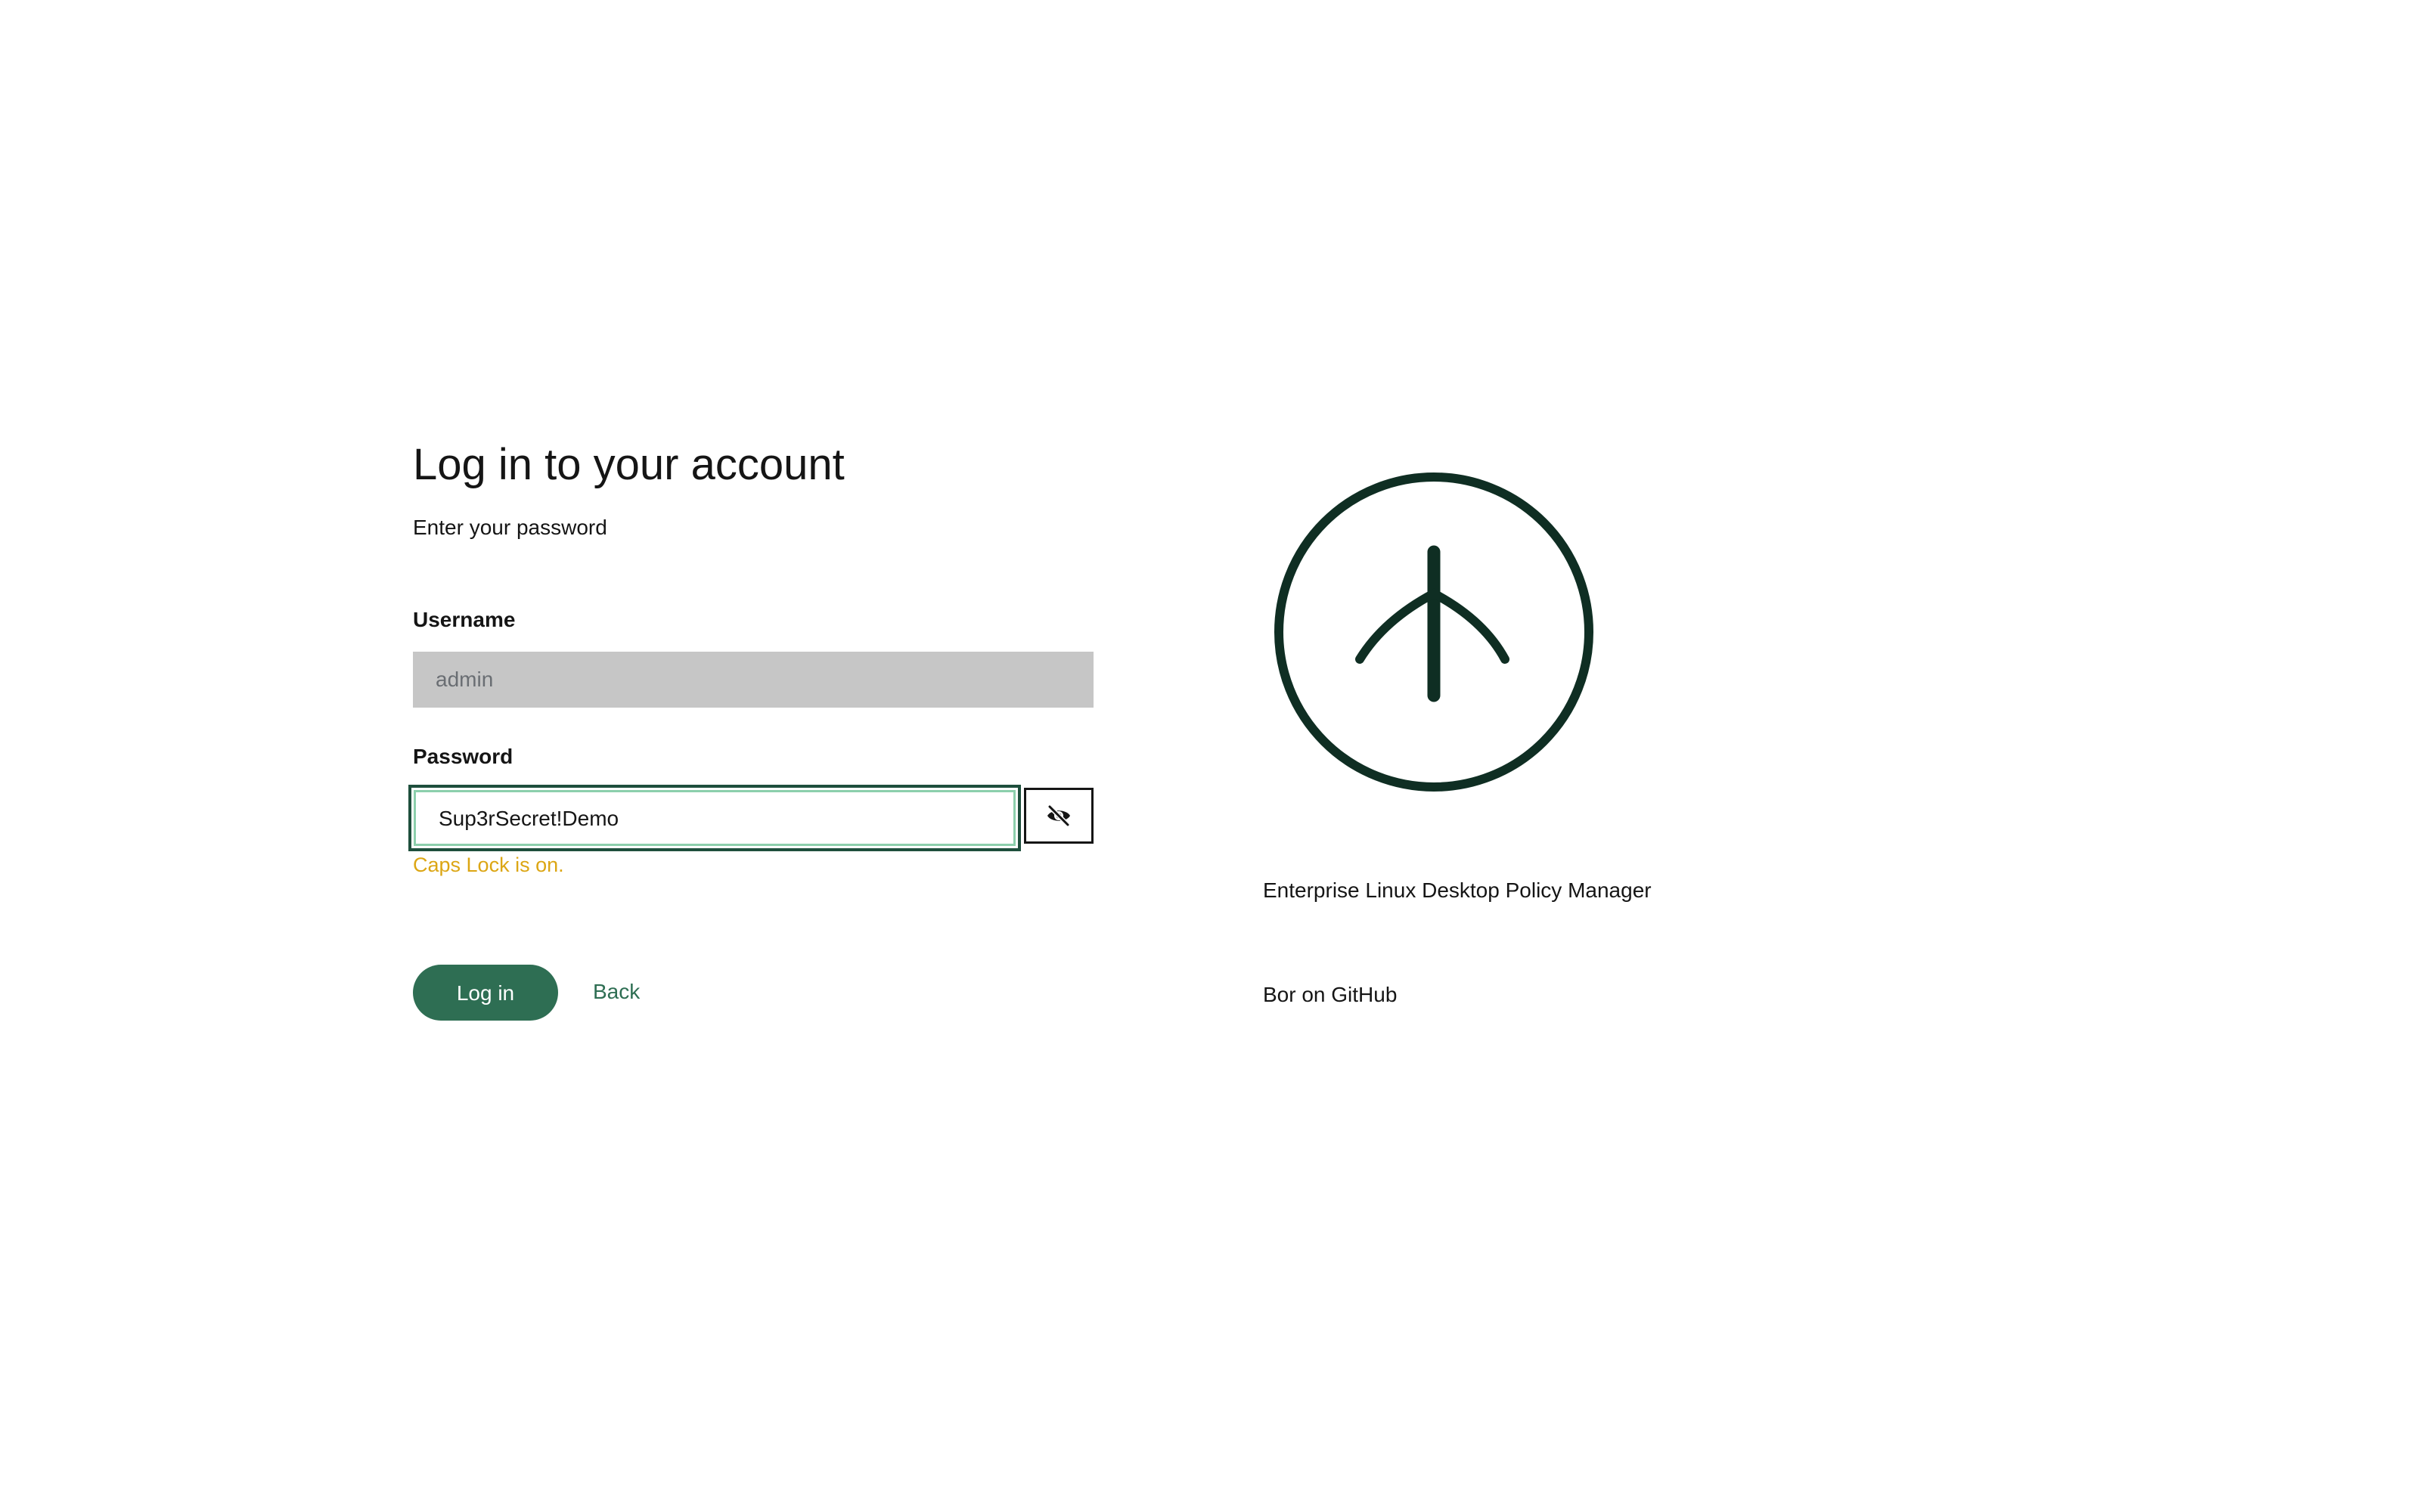 The height and width of the screenshot is (1512, 2420). Describe the element at coordinates (616, 992) in the screenshot. I see `back-link: Back` at that location.